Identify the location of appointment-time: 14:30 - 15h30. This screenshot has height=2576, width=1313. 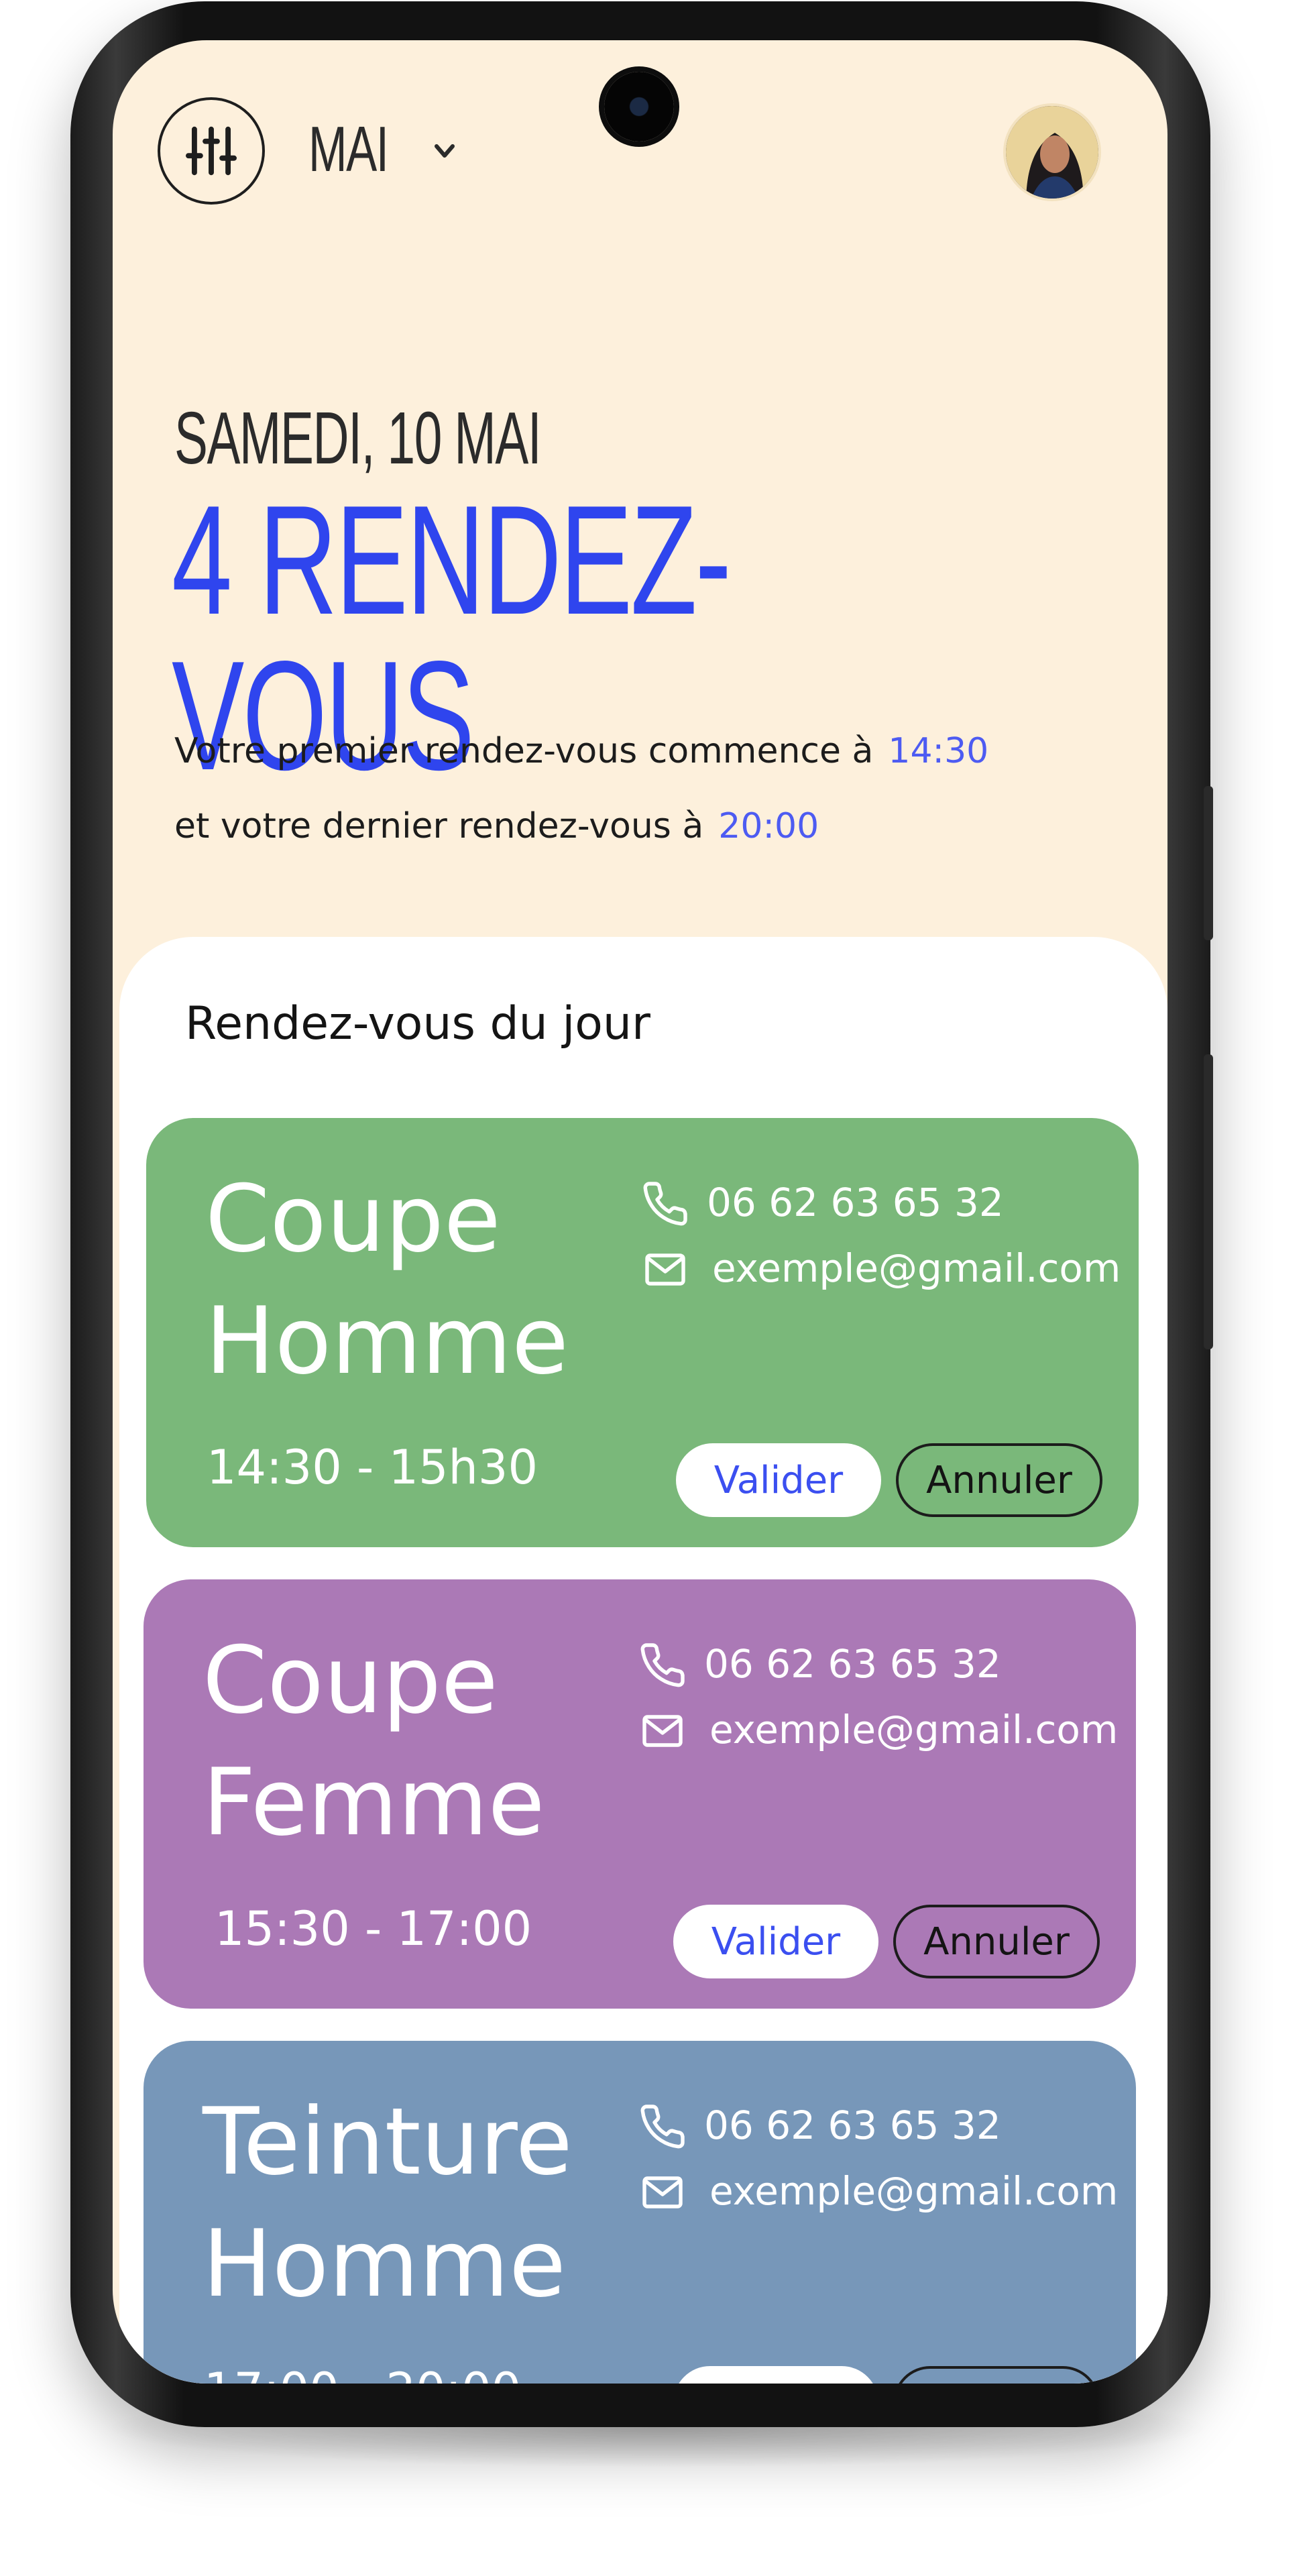
(372, 1467).